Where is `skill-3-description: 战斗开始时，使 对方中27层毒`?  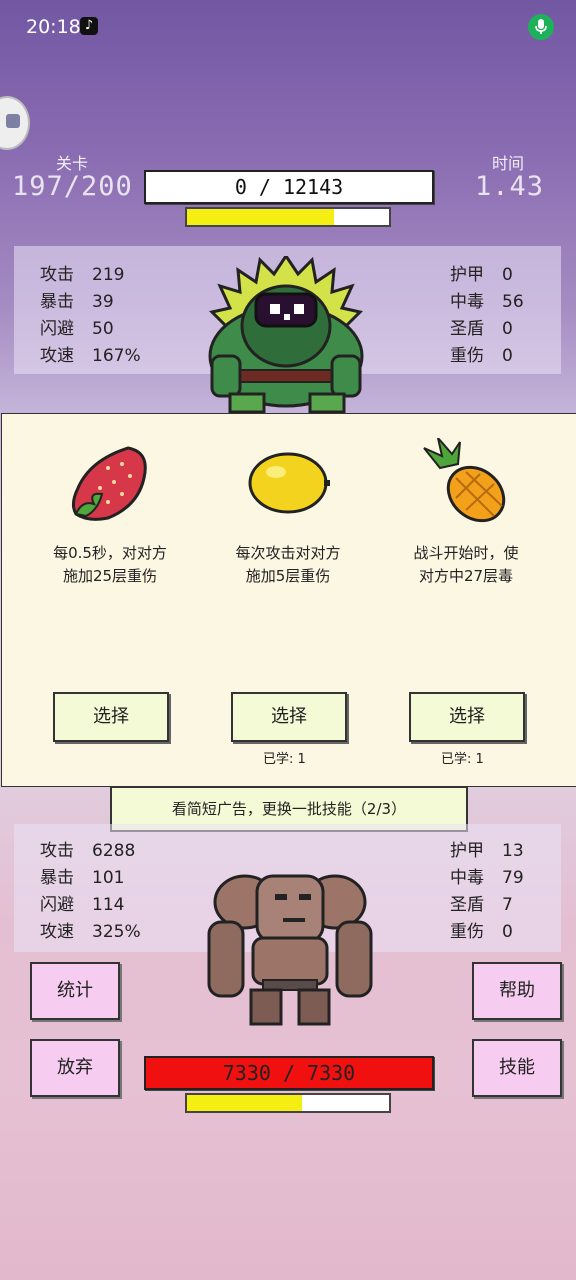 skill-3-description: 战斗开始时，使 对方中27层毒 is located at coordinates (466, 564).